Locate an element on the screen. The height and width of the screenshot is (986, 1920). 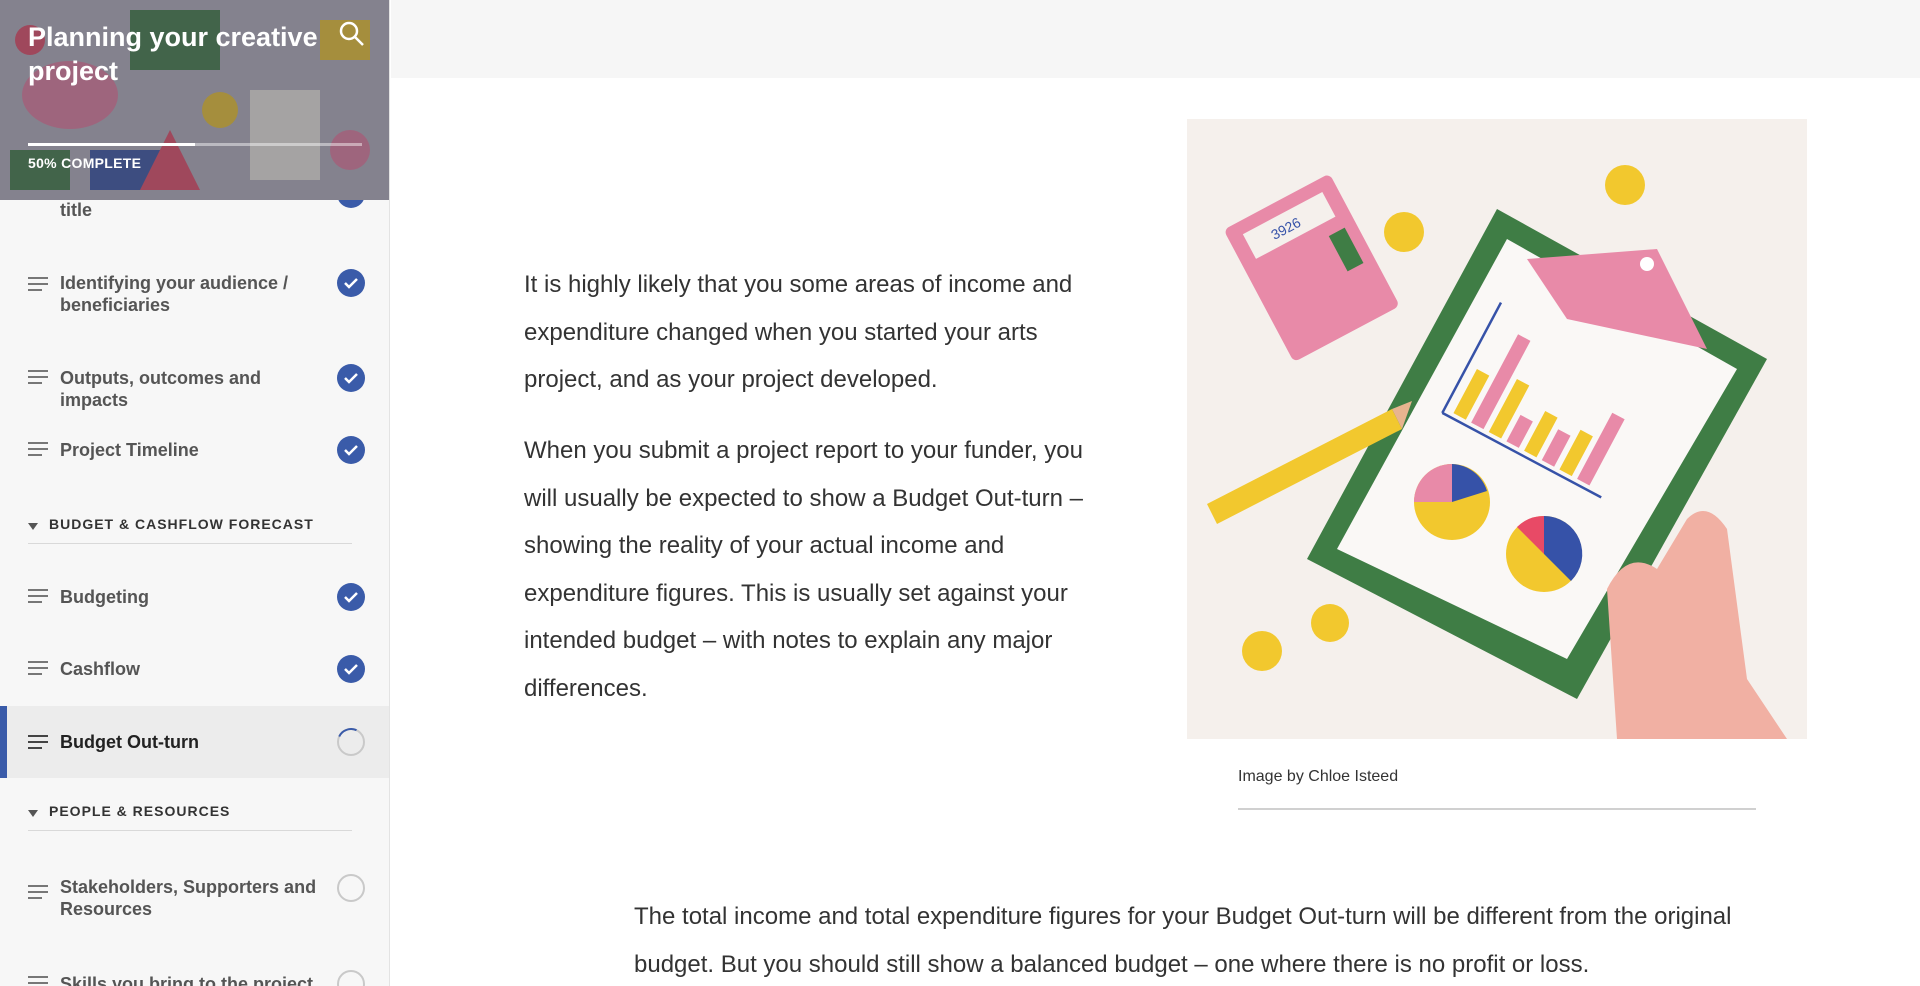
section-label: PEOPLE & RESOURCES is located at coordinates (140, 811).